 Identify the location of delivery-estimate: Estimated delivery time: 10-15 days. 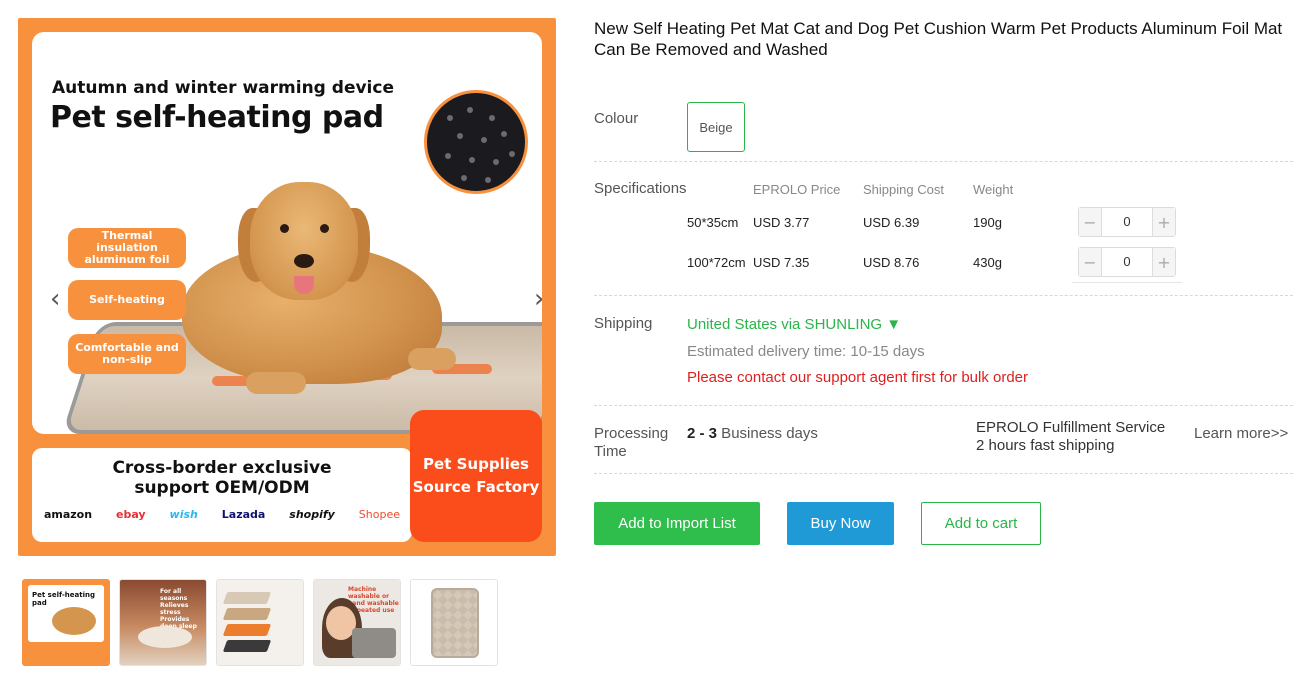
(806, 351).